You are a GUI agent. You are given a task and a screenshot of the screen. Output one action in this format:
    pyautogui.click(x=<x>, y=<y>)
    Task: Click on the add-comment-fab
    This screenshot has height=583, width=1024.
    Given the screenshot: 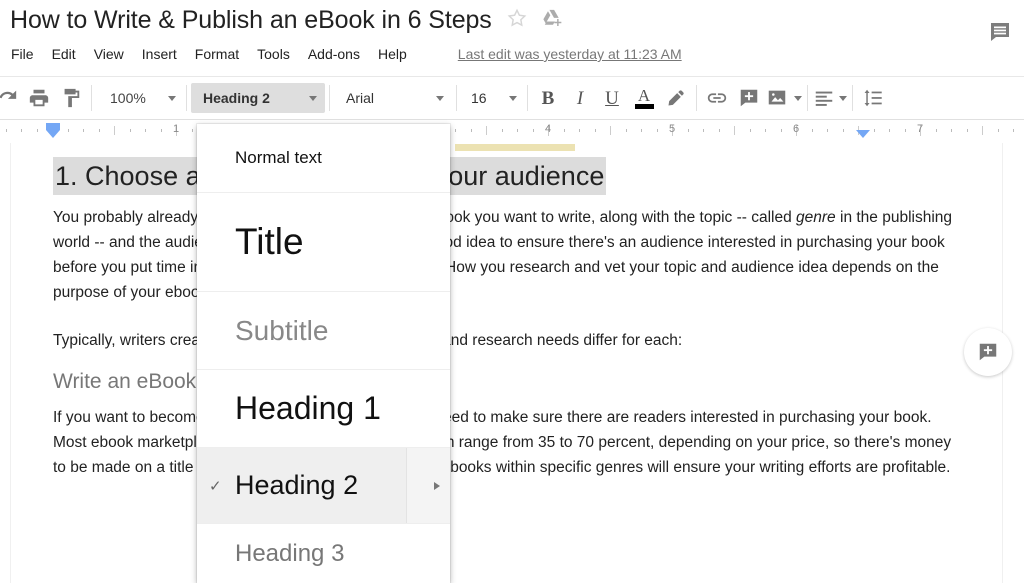 What is the action you would take?
    pyautogui.click(x=988, y=352)
    